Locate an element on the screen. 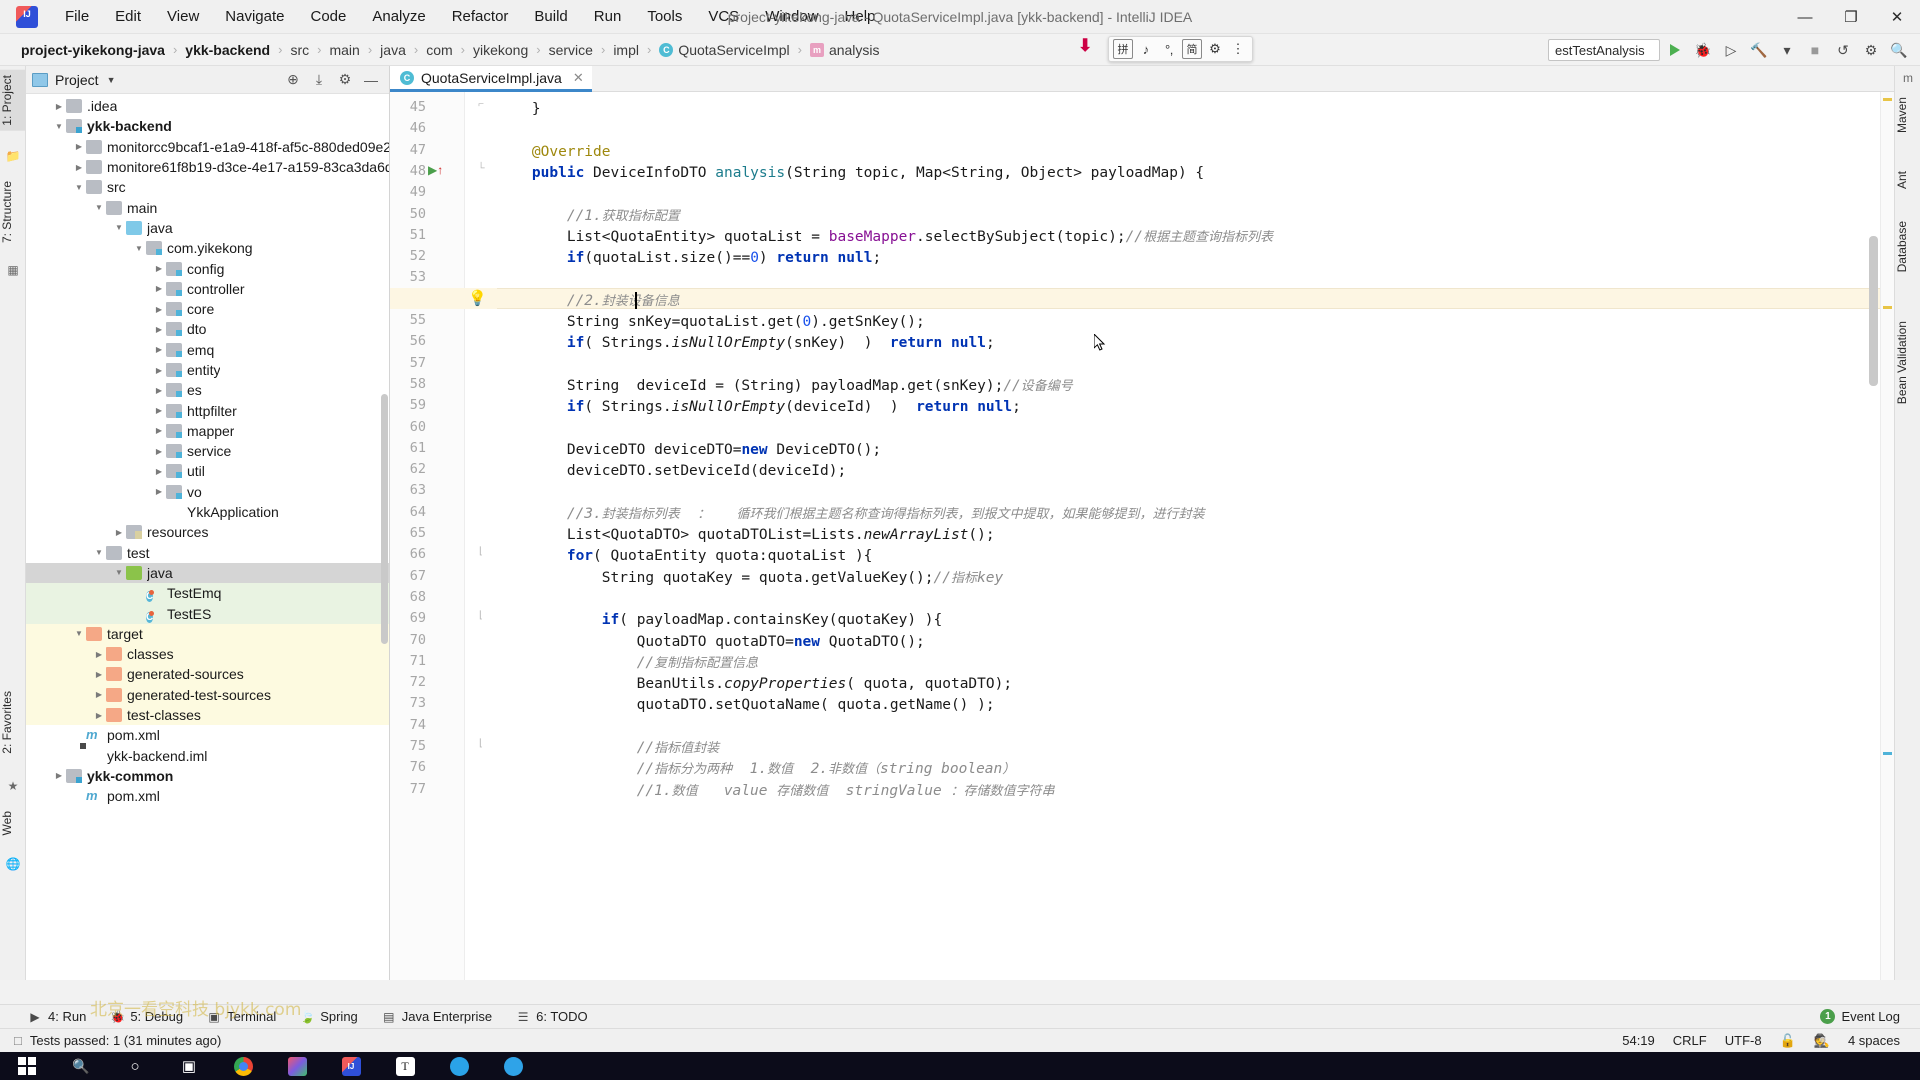 This screenshot has width=1920, height=1080. toolwindow-terminal: ▣ Terminal is located at coordinates (248, 1016).